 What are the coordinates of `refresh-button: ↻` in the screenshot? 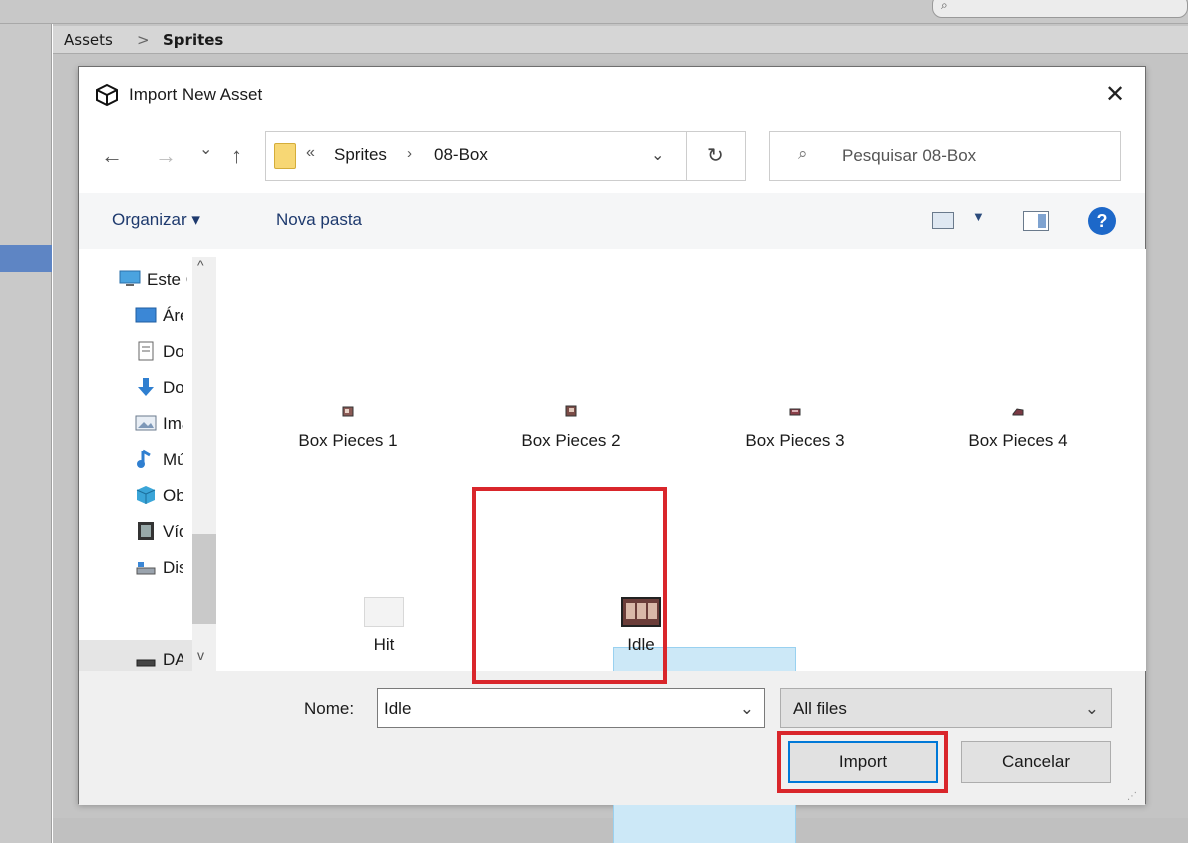 It's located at (716, 156).